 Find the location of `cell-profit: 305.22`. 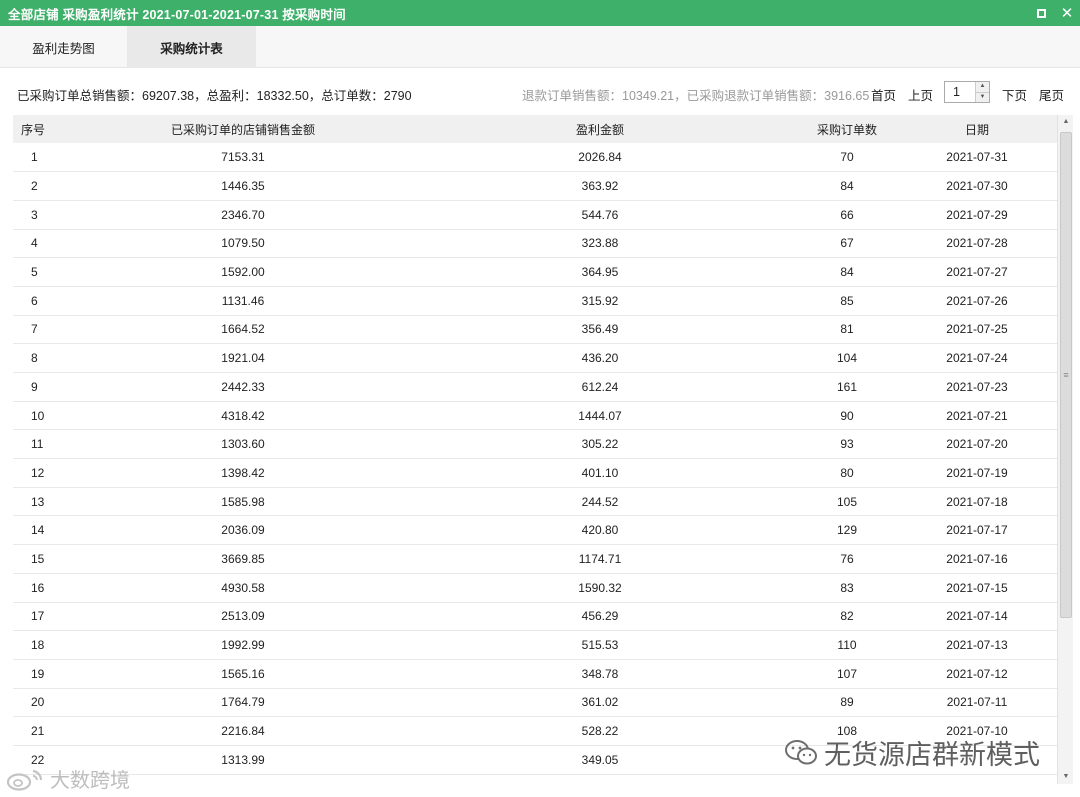

cell-profit: 305.22 is located at coordinates (600, 444).